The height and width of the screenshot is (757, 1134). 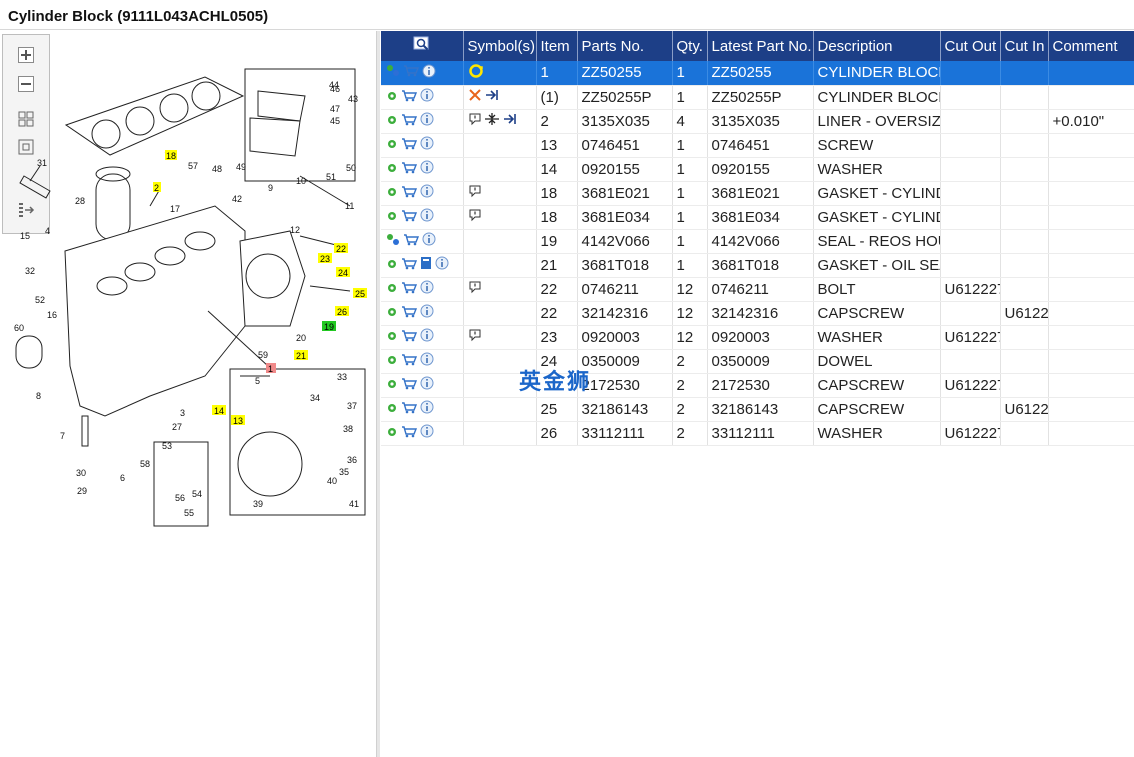 I want to click on table-row: 13 0746451 1 0746451 SCREW, so click(x=757, y=145).